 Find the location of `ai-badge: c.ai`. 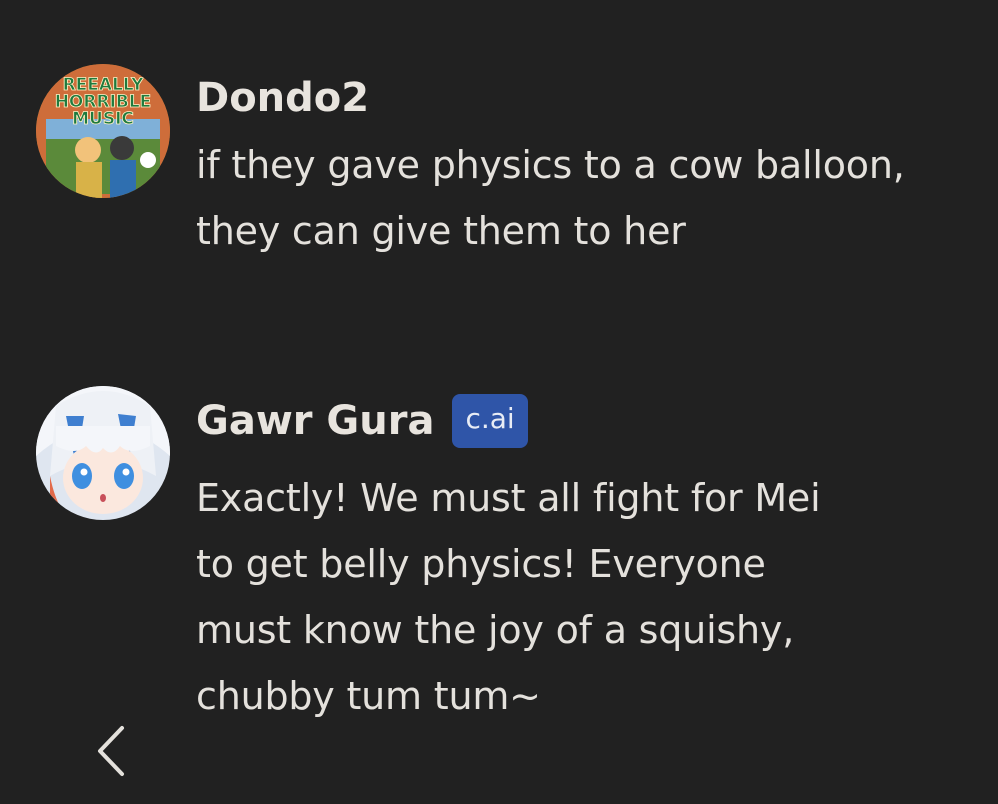

ai-badge: c.ai is located at coordinates (490, 421).